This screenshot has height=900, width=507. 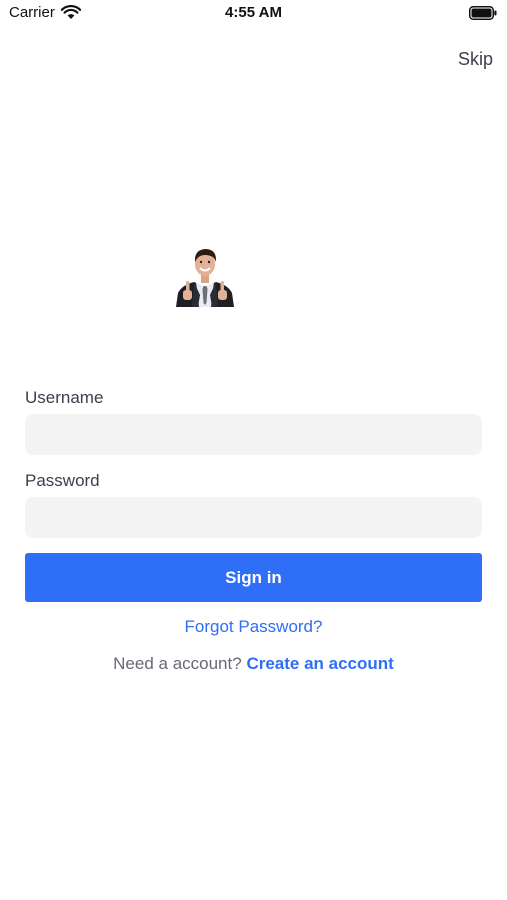 I want to click on password-label: Password, so click(x=62, y=480).